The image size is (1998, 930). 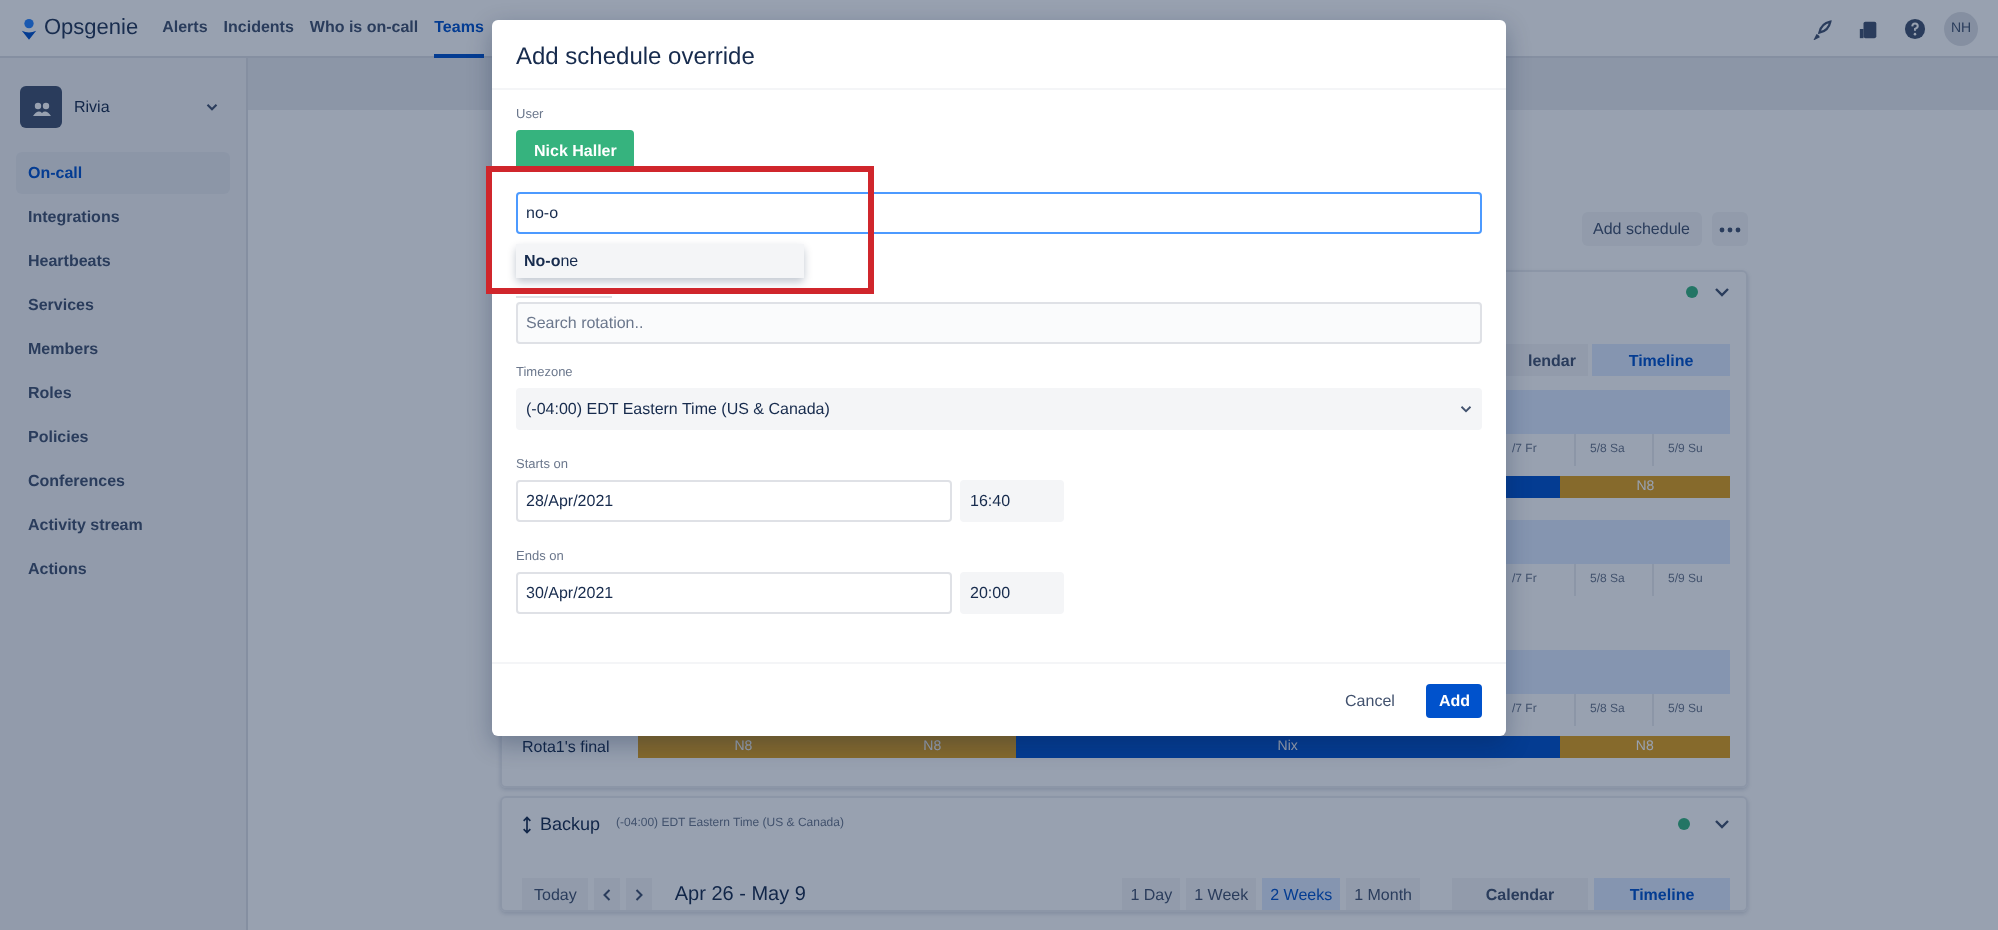 I want to click on team-selector: Rivia, so click(x=123, y=107).